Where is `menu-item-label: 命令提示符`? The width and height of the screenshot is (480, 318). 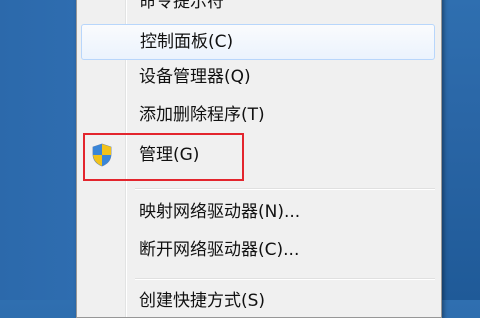
menu-item-label: 命令提示符 is located at coordinates (181, 6).